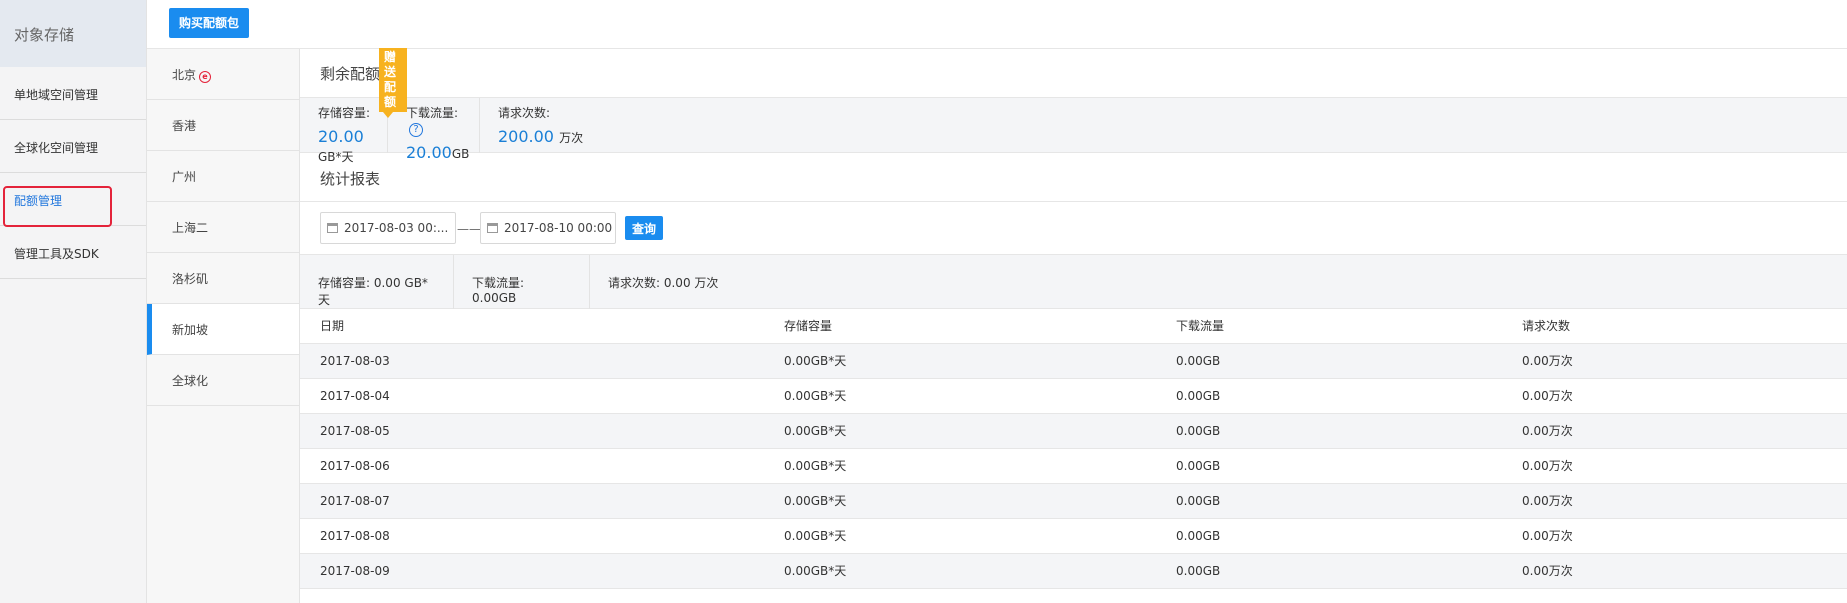 Image resolution: width=1847 pixels, height=603 pixels. What do you see at coordinates (184, 75) in the screenshot?
I see `region-label: 北京` at bounding box center [184, 75].